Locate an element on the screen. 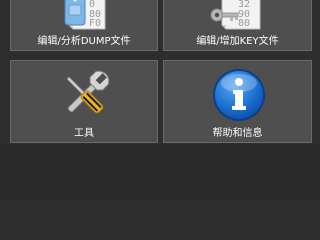  help-info-label: 帮助和信息 is located at coordinates (237, 133).